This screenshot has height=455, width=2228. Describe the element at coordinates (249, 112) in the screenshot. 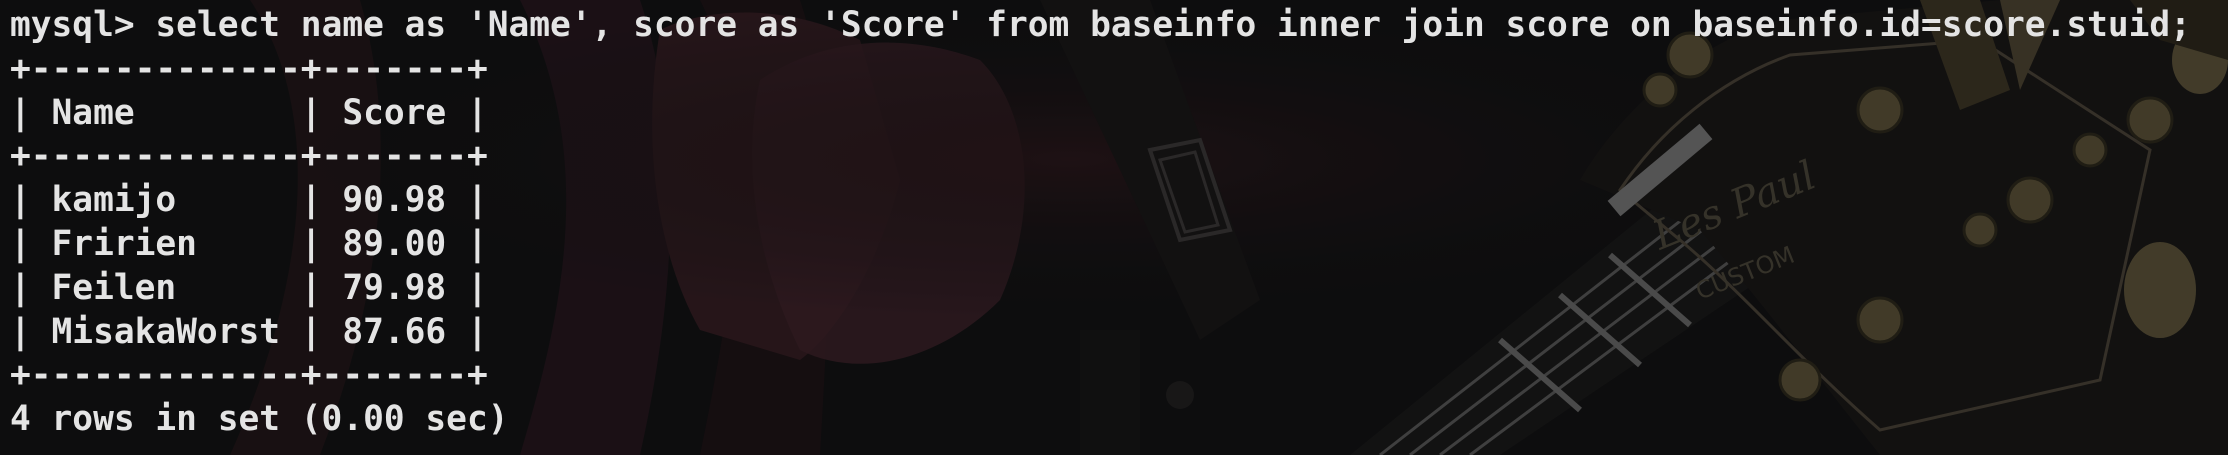

I see `table-header-row: | Name | Score |` at that location.